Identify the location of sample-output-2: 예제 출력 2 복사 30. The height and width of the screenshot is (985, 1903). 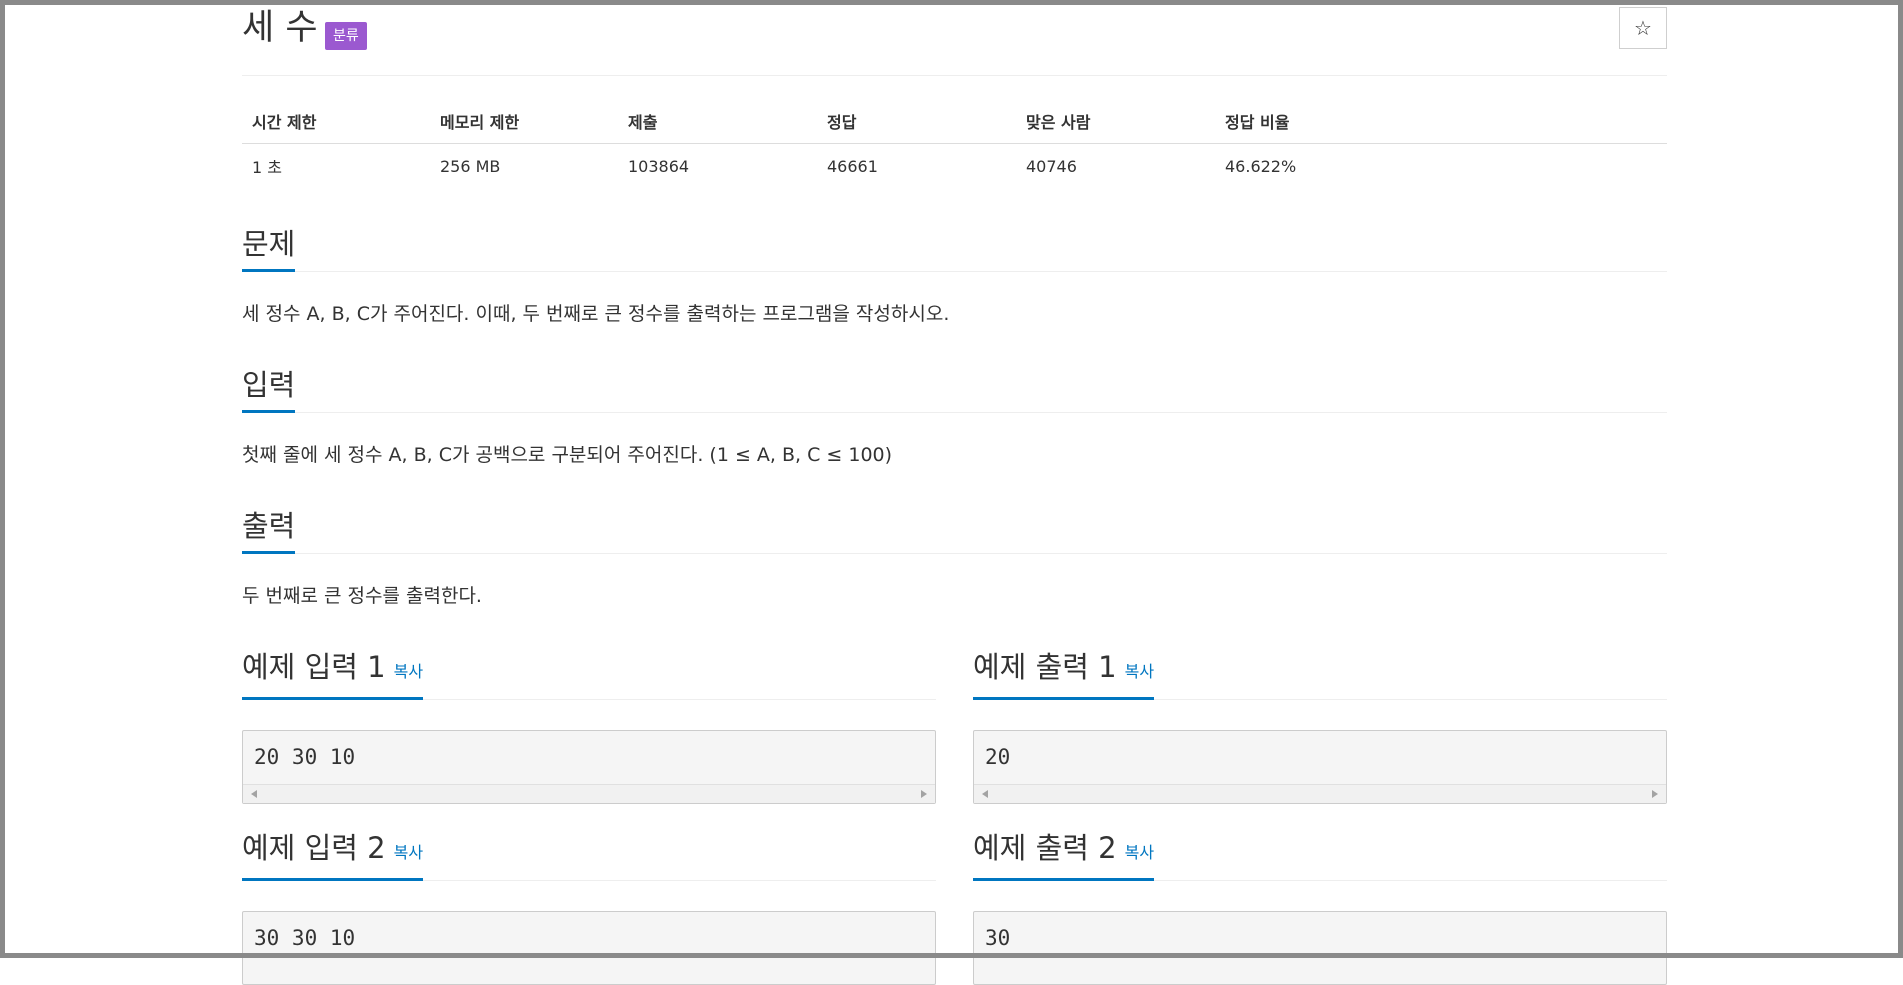
(1320, 907).